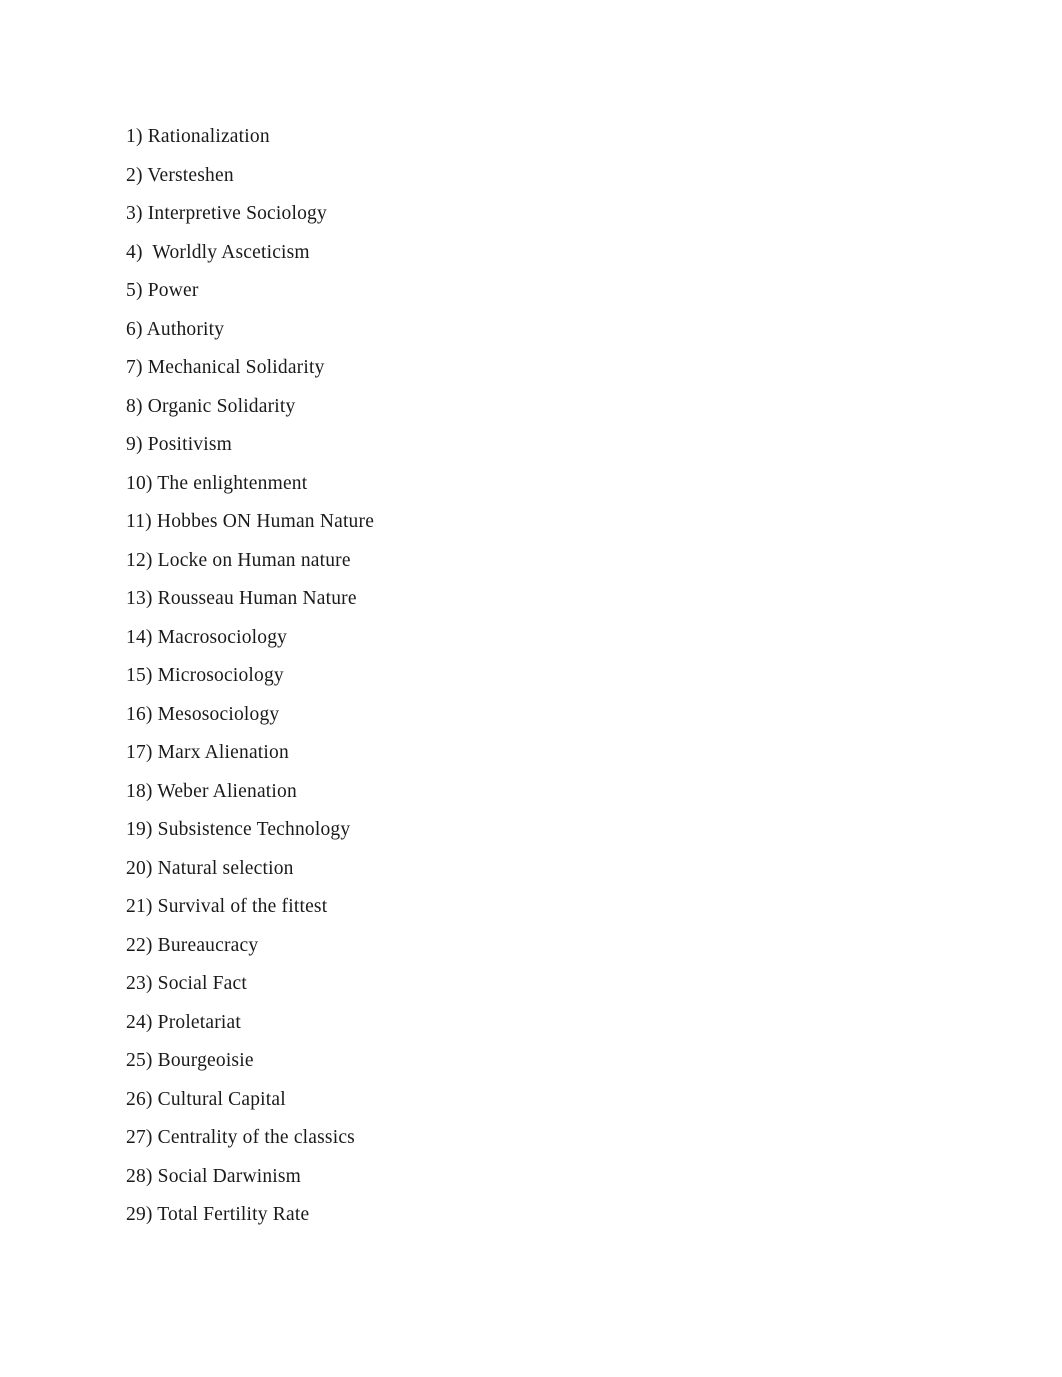 The width and height of the screenshot is (1062, 1377). Describe the element at coordinates (227, 906) in the screenshot. I see `list-item: 21) Survival of the fittest` at that location.